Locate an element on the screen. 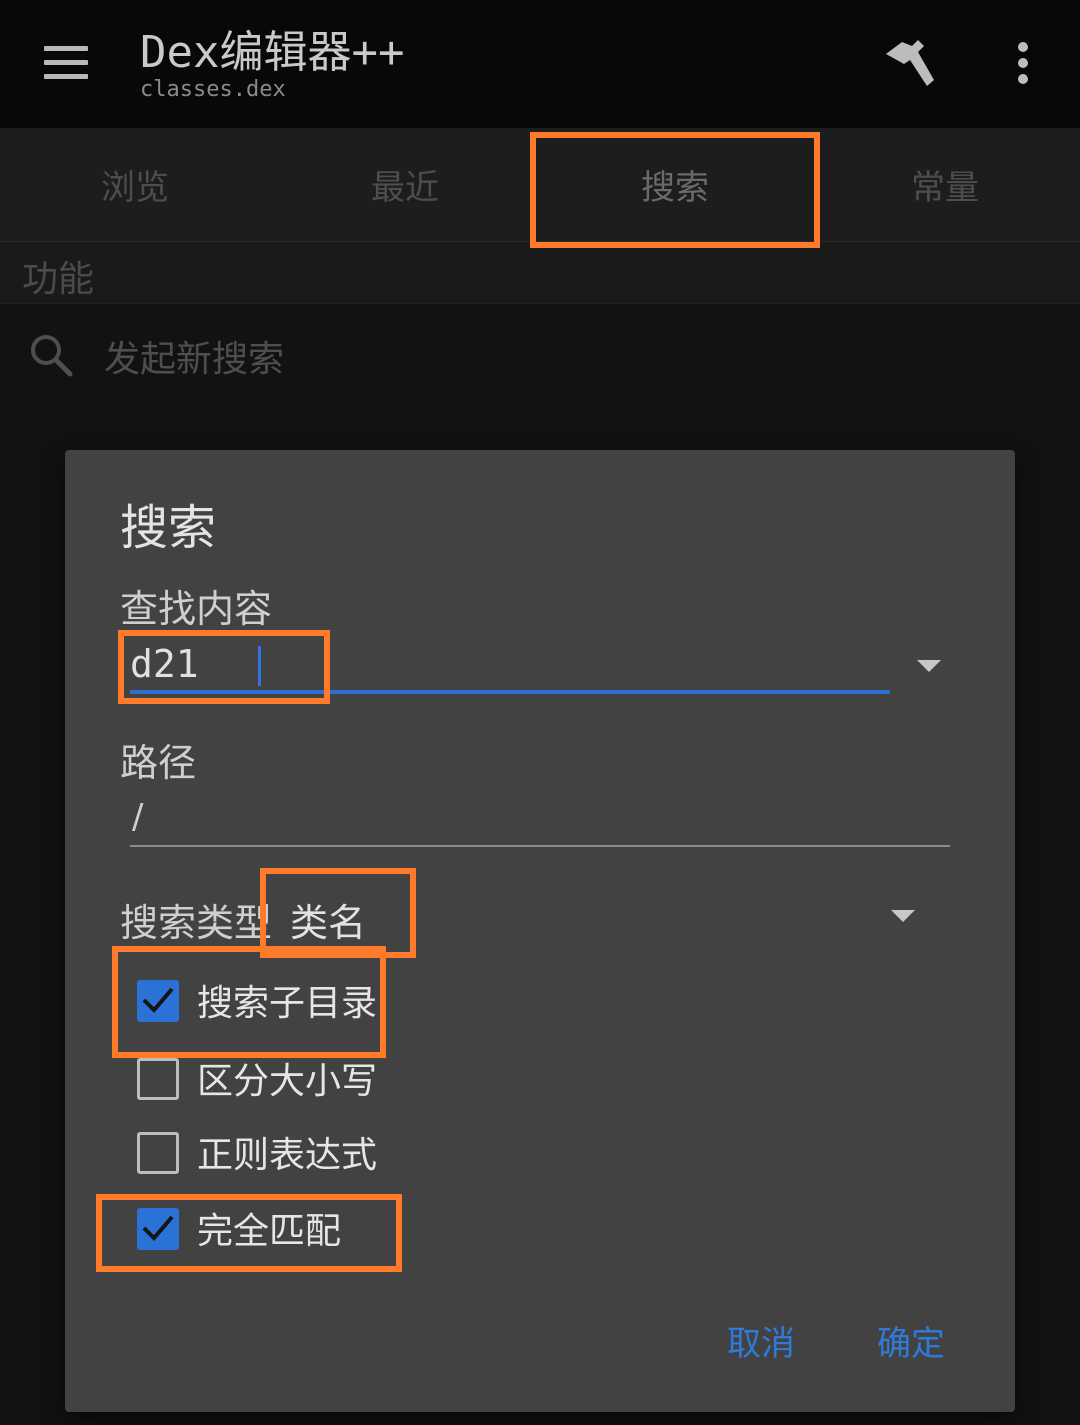 Image resolution: width=1080 pixels, height=1425 pixels. tab-recent: 最近 is located at coordinates (405, 184).